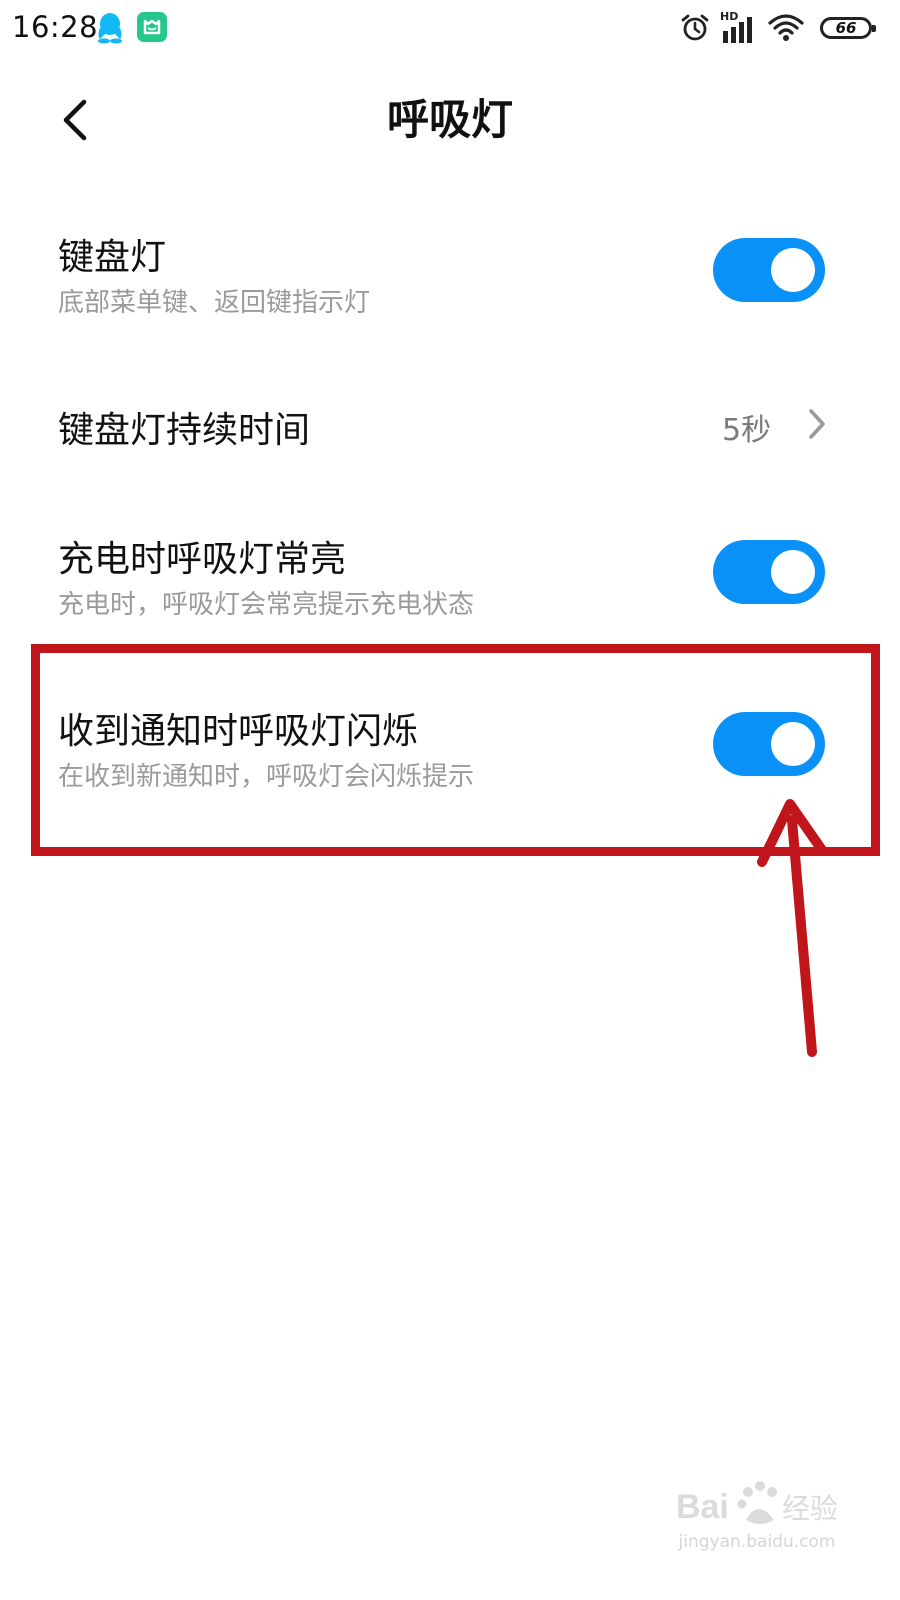  I want to click on keyboard-light-toggle, so click(769, 270).